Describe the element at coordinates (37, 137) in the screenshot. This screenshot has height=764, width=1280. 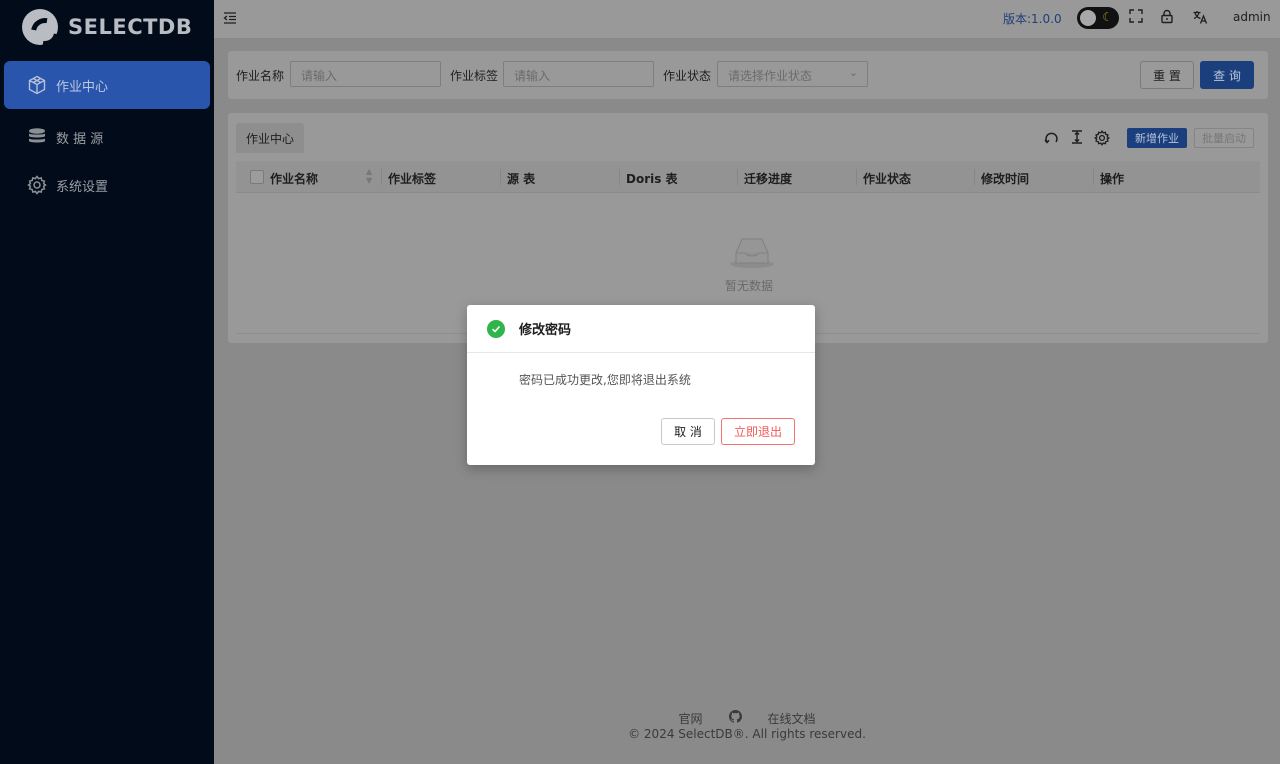
I see `database-icon` at that location.